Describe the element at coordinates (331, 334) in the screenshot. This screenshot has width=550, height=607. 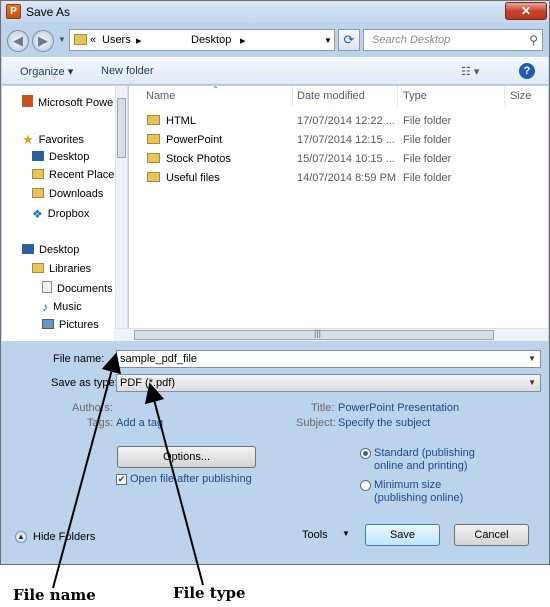
I see `file-list-horizontal-scrollbar: |||` at that location.